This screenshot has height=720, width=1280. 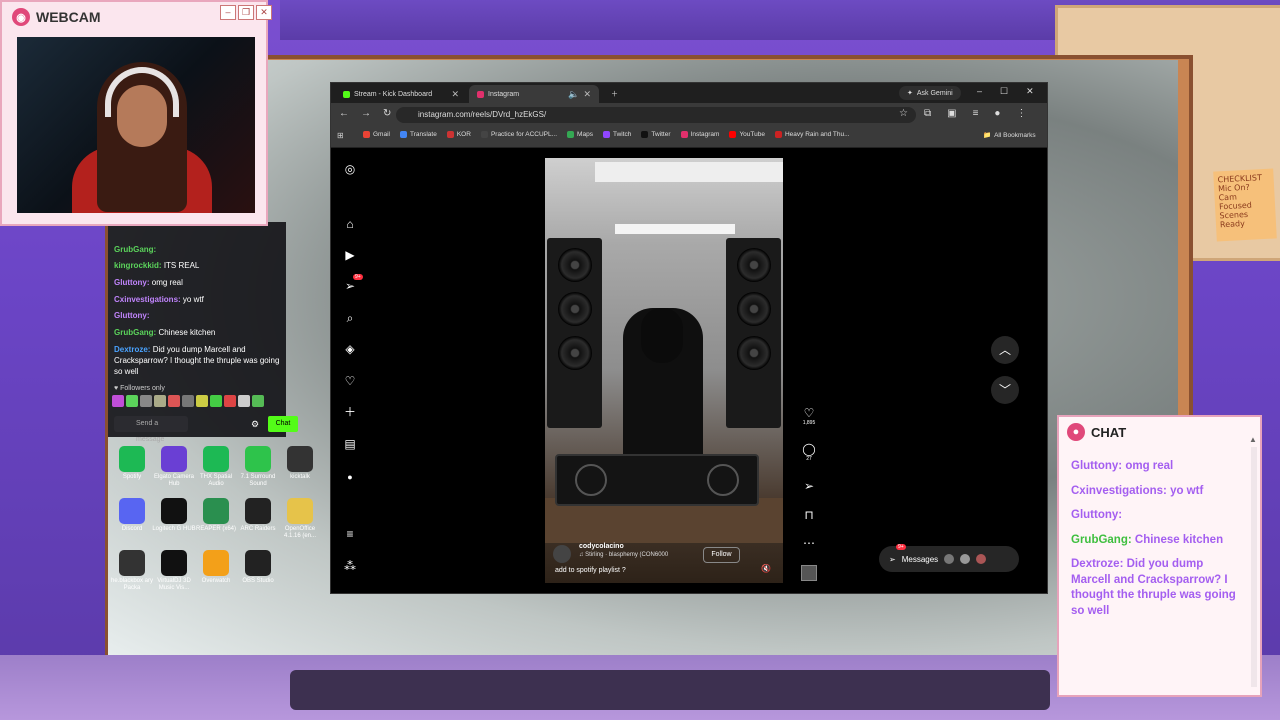 I want to click on bookmark-item: Translate, so click(x=418, y=134).